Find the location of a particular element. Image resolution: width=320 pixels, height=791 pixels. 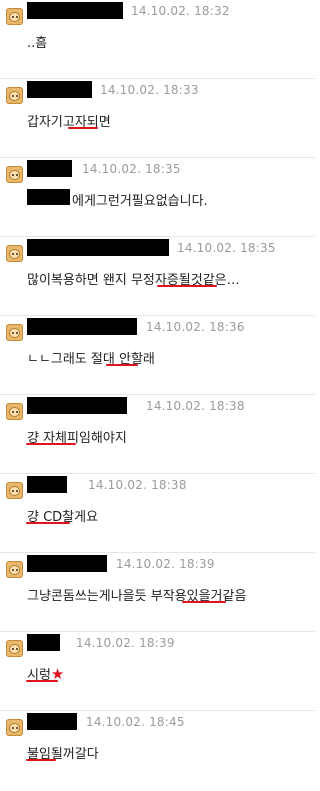

comment-item: 14.10.02. 18:45 불임될꺼갈다 is located at coordinates (157, 751).